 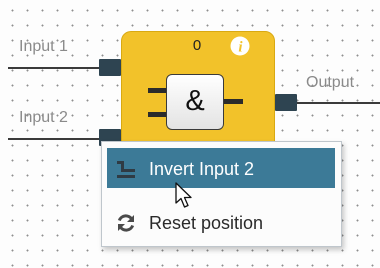 I want to click on input-1-label: Input 1, so click(x=43, y=46).